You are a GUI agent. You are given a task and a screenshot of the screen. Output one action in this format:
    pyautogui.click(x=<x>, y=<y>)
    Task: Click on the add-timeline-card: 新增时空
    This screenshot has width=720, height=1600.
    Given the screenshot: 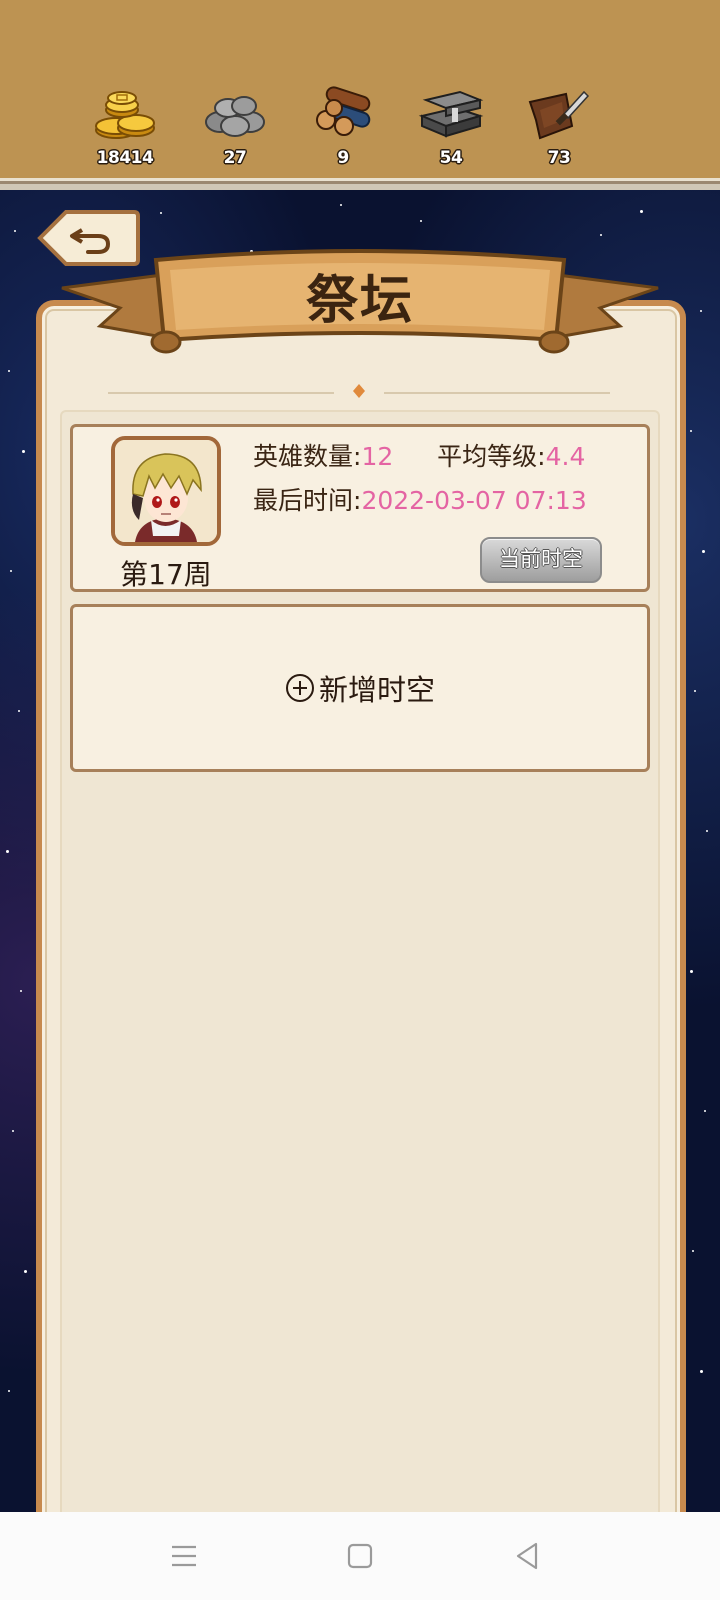 What is the action you would take?
    pyautogui.click(x=360, y=688)
    